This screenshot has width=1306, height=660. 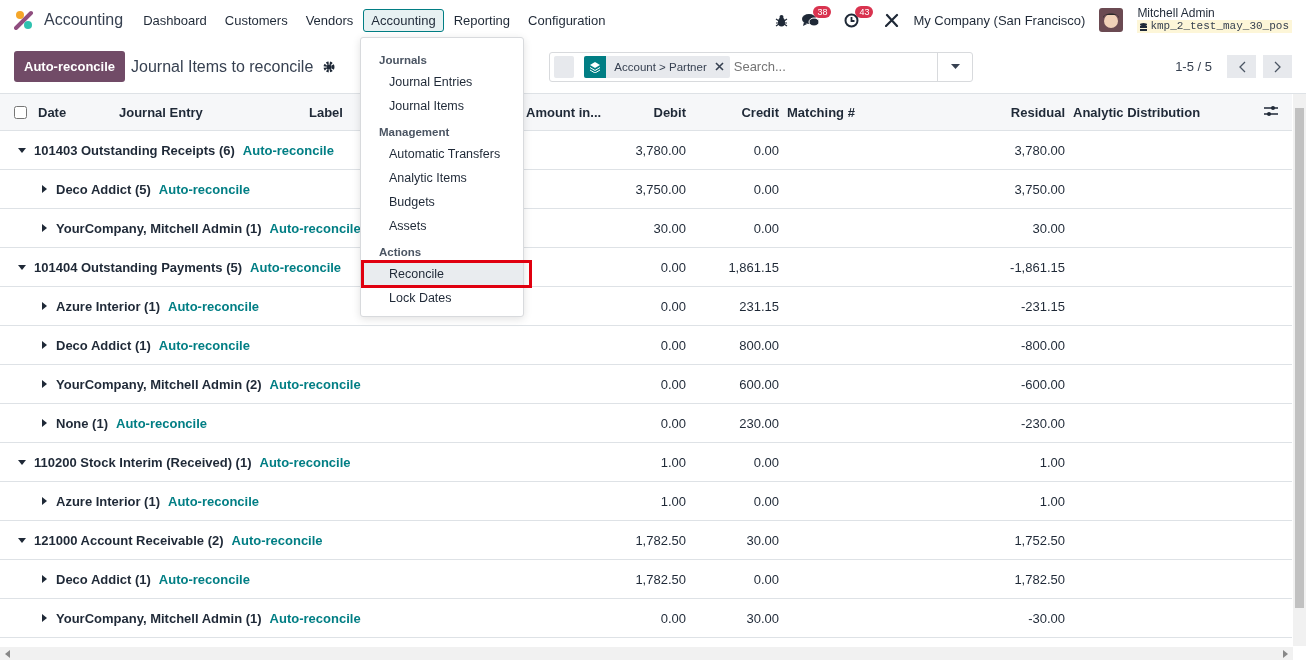 I want to click on activity-count-badge: 43, so click(x=864, y=11).